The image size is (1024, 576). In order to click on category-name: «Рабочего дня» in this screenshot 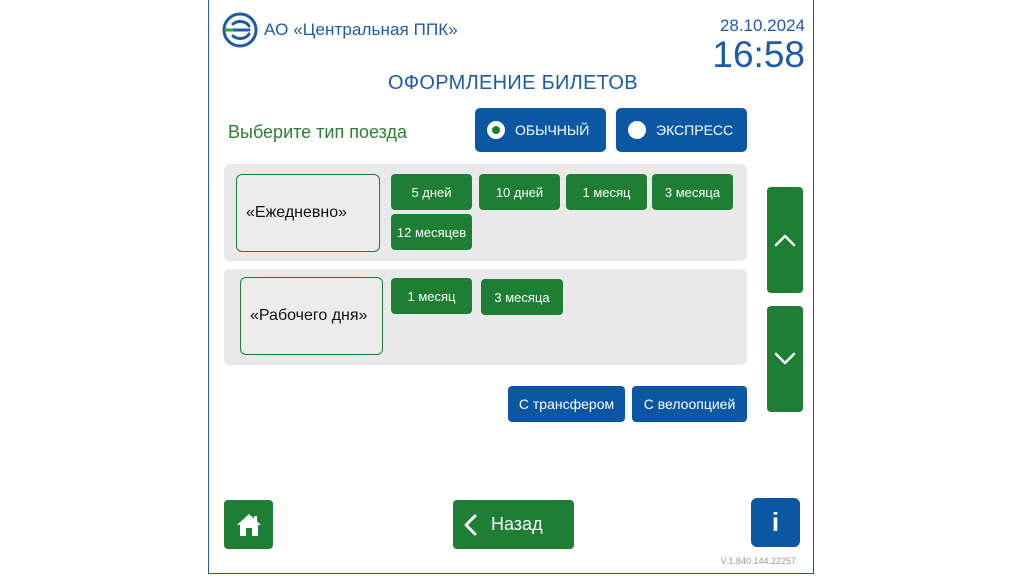, I will do `click(309, 315)`.